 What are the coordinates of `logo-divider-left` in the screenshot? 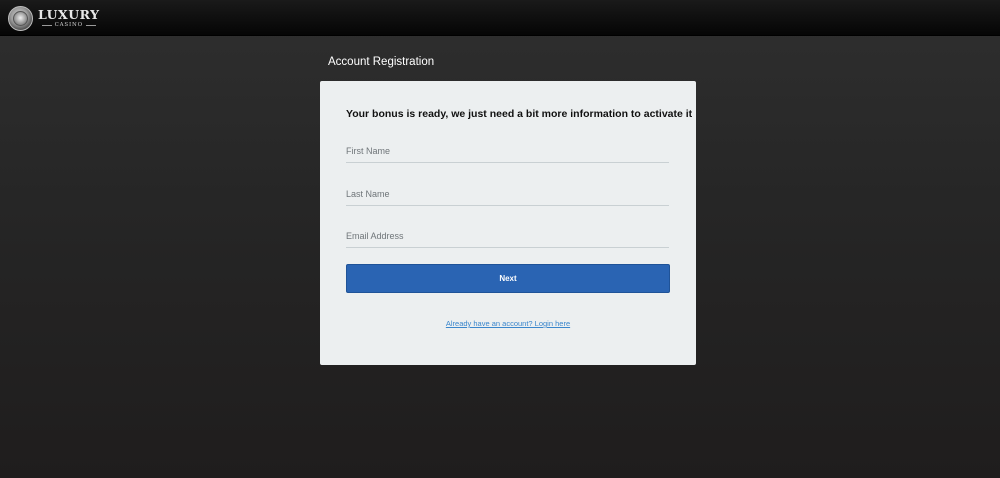 It's located at (46, 25).